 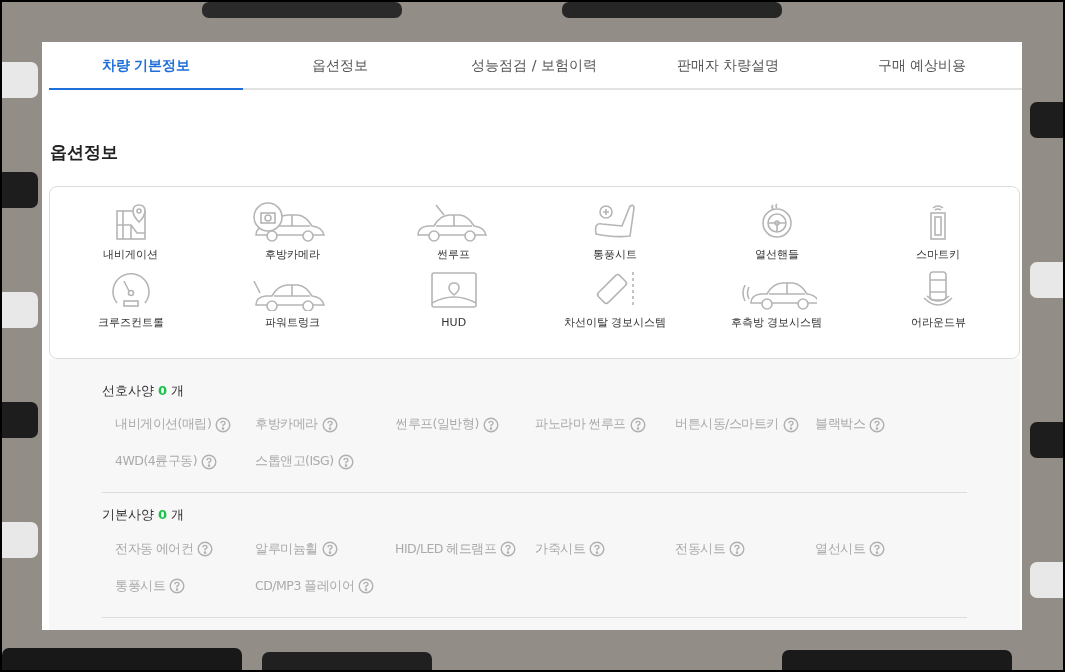 What do you see at coordinates (140, 585) in the screenshot?
I see `spec-item: 통풍시트` at bounding box center [140, 585].